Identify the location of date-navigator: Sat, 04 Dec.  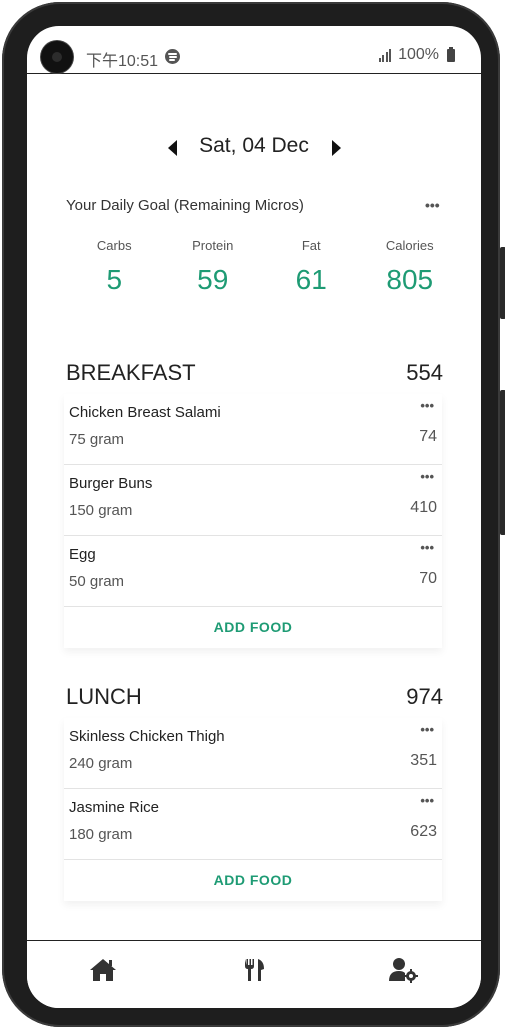
(254, 148).